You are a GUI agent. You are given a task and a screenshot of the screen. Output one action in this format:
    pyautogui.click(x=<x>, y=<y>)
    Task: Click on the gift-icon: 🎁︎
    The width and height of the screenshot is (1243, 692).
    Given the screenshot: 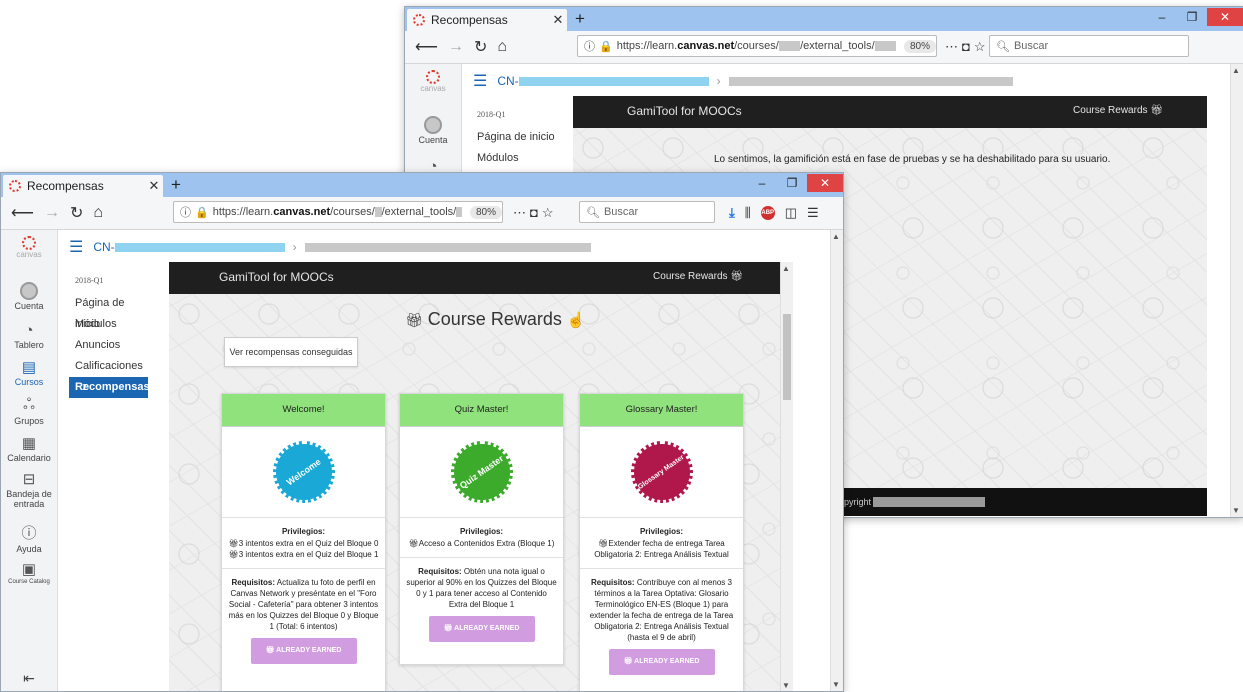 What is the action you would take?
    pyautogui.click(x=603, y=543)
    